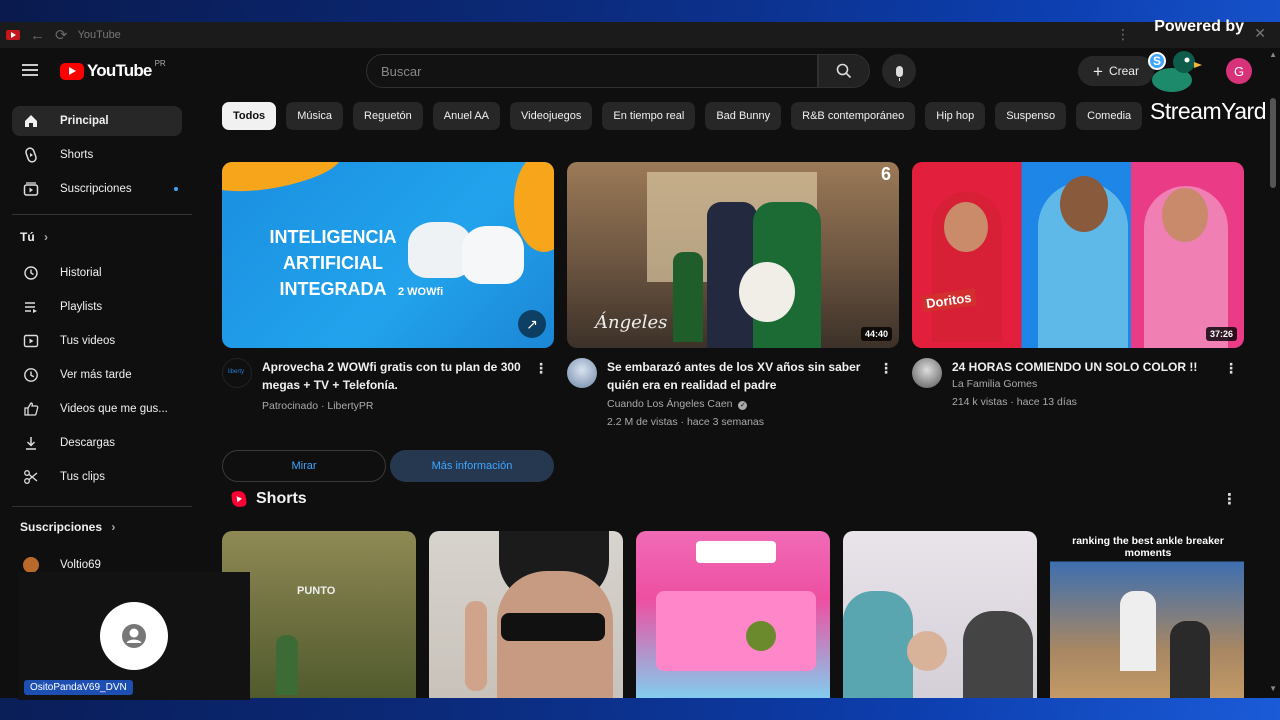 The width and height of the screenshot is (1280, 720). What do you see at coordinates (31, 155) in the screenshot?
I see `shorts-icon` at bounding box center [31, 155].